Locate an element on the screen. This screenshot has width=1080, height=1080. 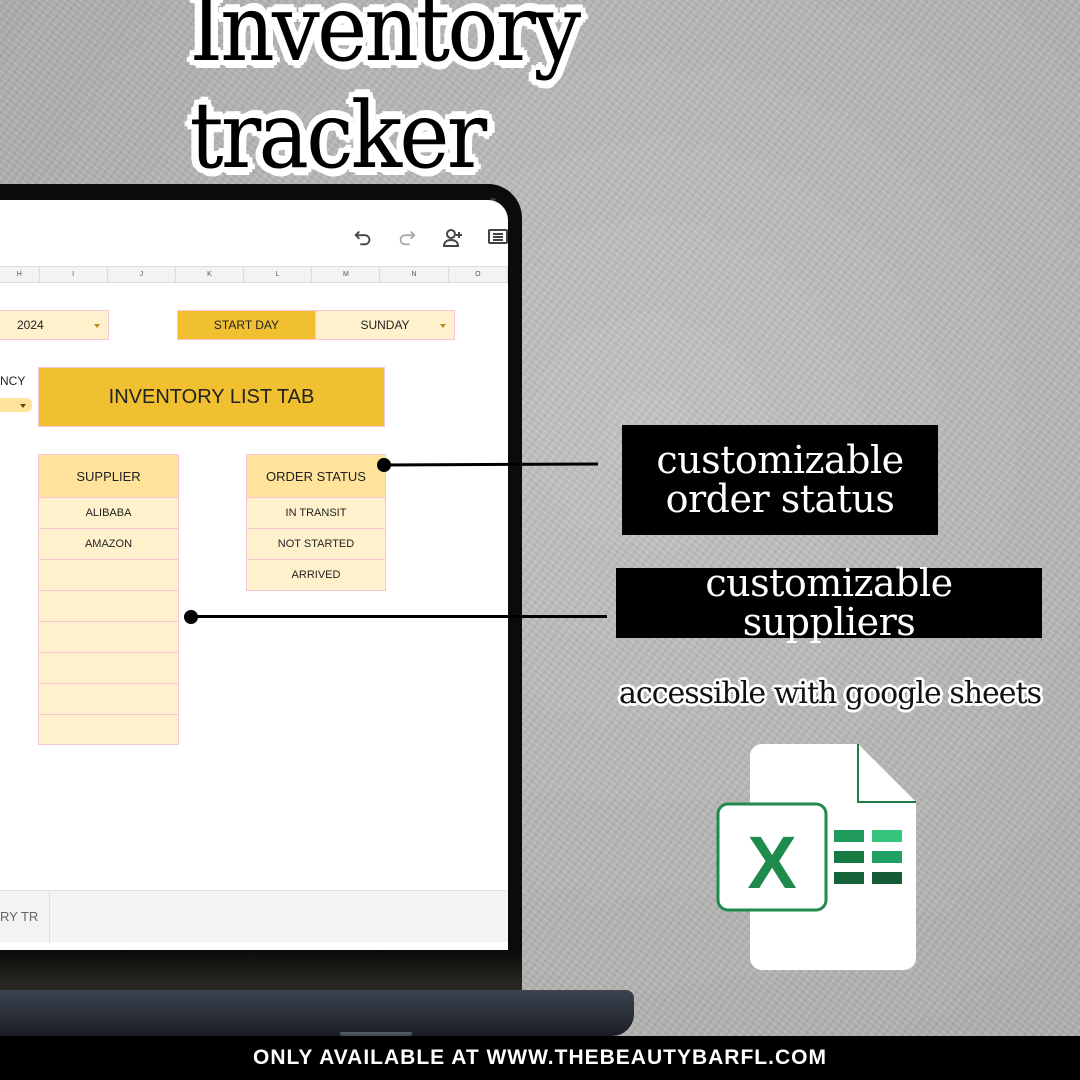
redo-icon is located at coordinates (408, 238).